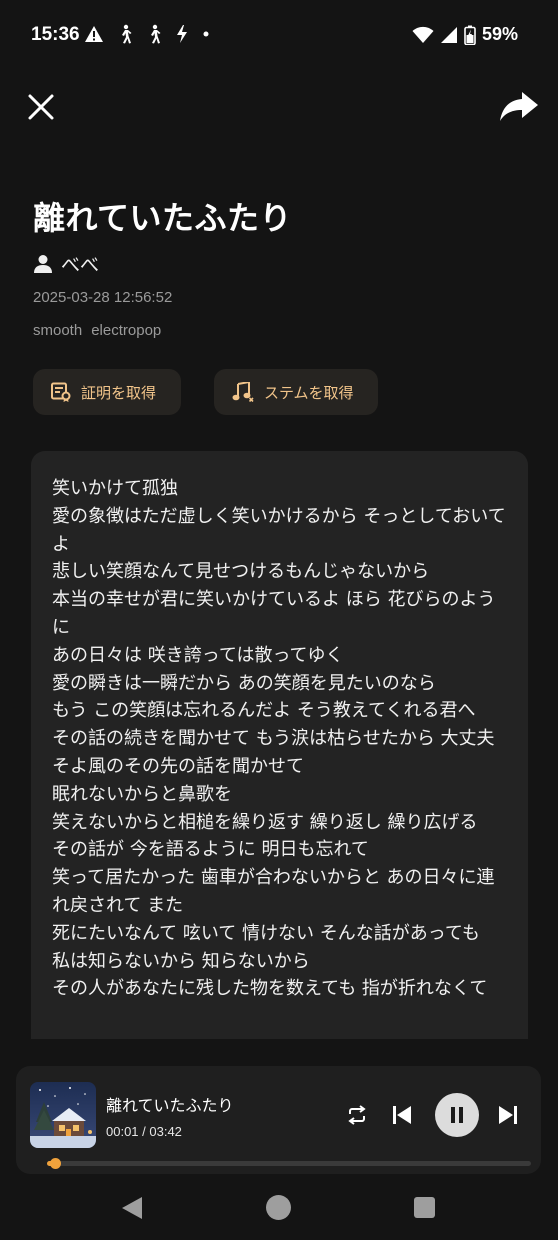  I want to click on song-title: 離れていたふたり, so click(163, 218).